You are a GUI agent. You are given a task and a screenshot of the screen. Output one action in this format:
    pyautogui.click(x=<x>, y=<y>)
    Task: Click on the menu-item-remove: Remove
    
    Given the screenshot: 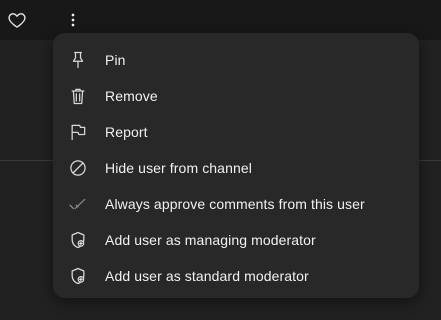 What is the action you would take?
    pyautogui.click(x=236, y=96)
    